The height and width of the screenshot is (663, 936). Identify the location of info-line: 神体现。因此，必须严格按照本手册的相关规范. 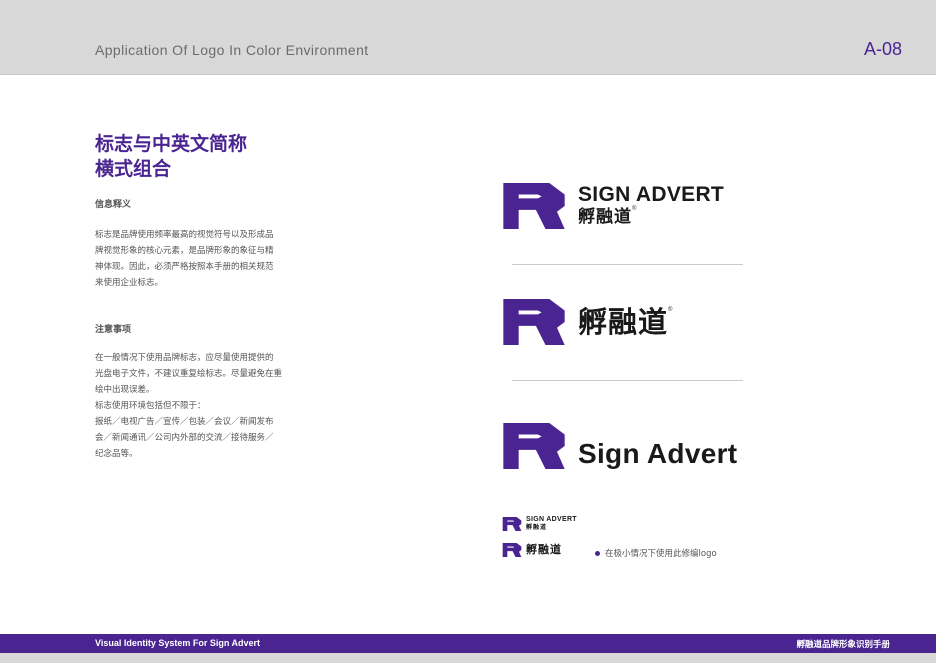
(184, 267).